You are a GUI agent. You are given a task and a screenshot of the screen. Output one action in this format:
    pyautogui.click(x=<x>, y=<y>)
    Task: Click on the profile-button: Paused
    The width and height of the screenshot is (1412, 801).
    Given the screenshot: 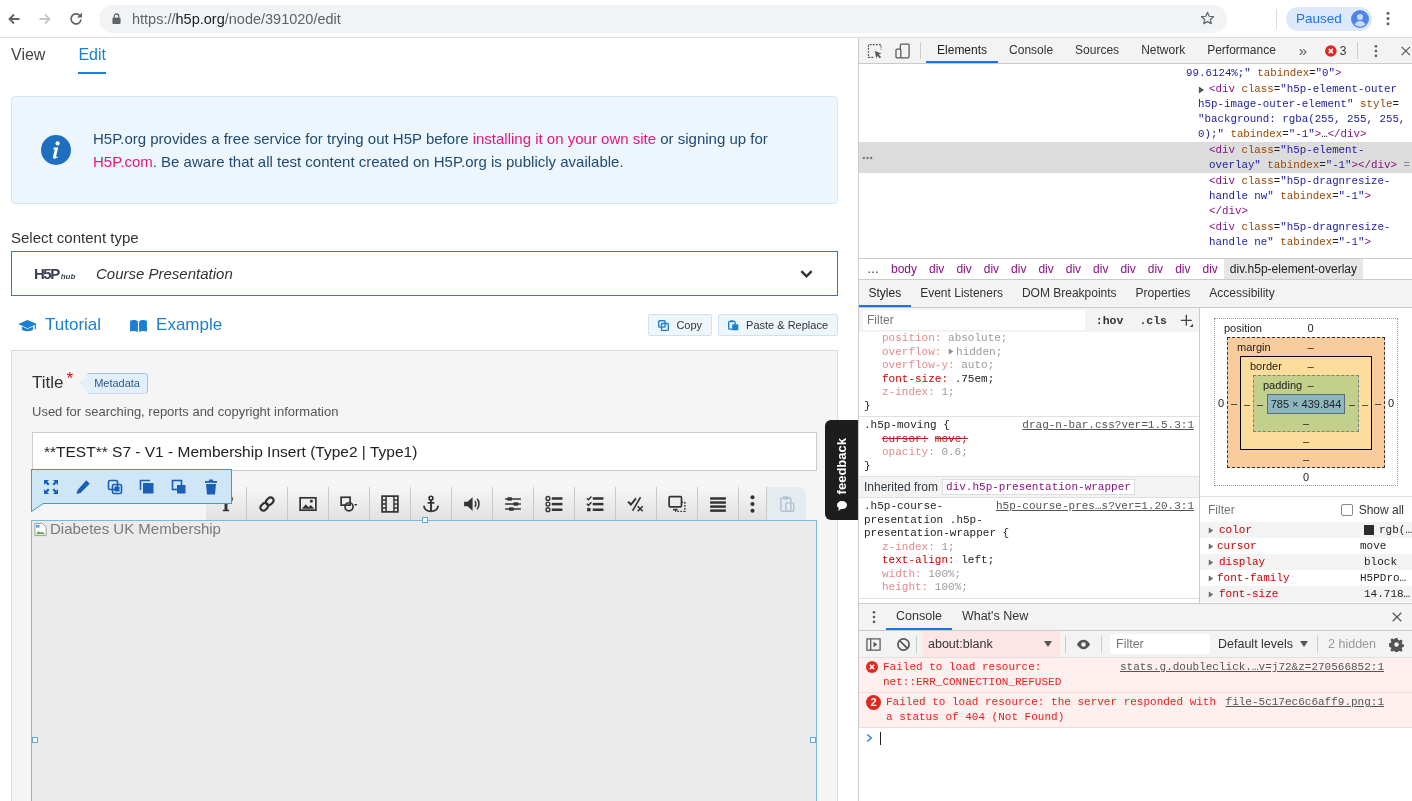 What is the action you would take?
    pyautogui.click(x=1329, y=18)
    